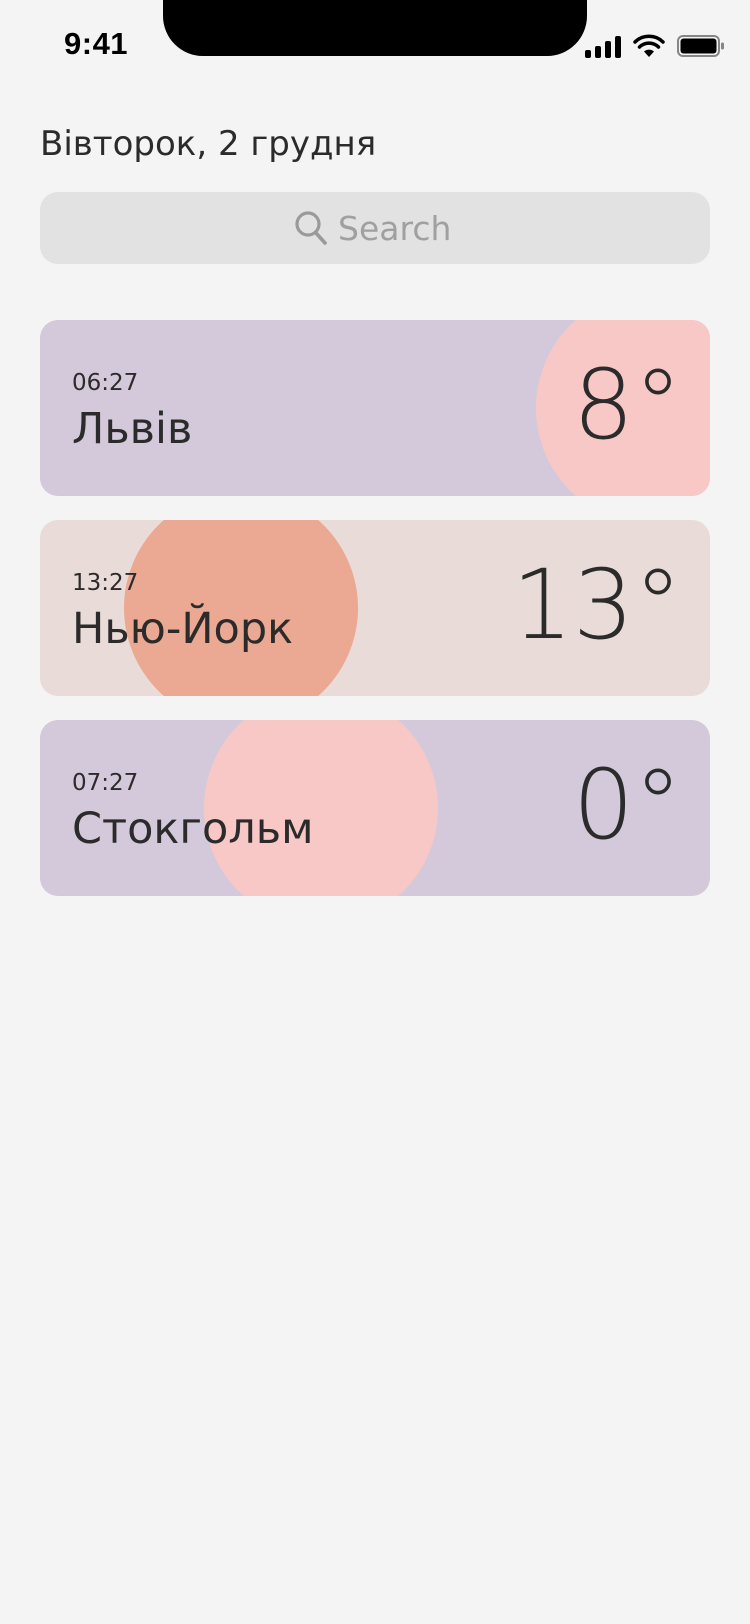 Image resolution: width=750 pixels, height=1624 pixels. Describe the element at coordinates (375, 28) in the screenshot. I see `device-notch` at that location.